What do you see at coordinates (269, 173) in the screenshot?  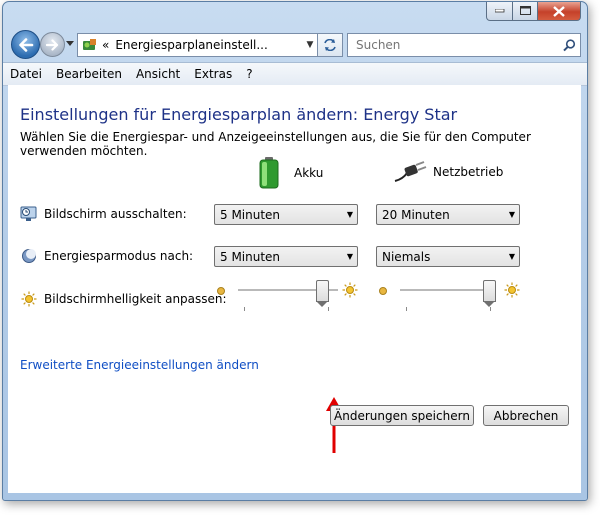 I see `battery-icon` at bounding box center [269, 173].